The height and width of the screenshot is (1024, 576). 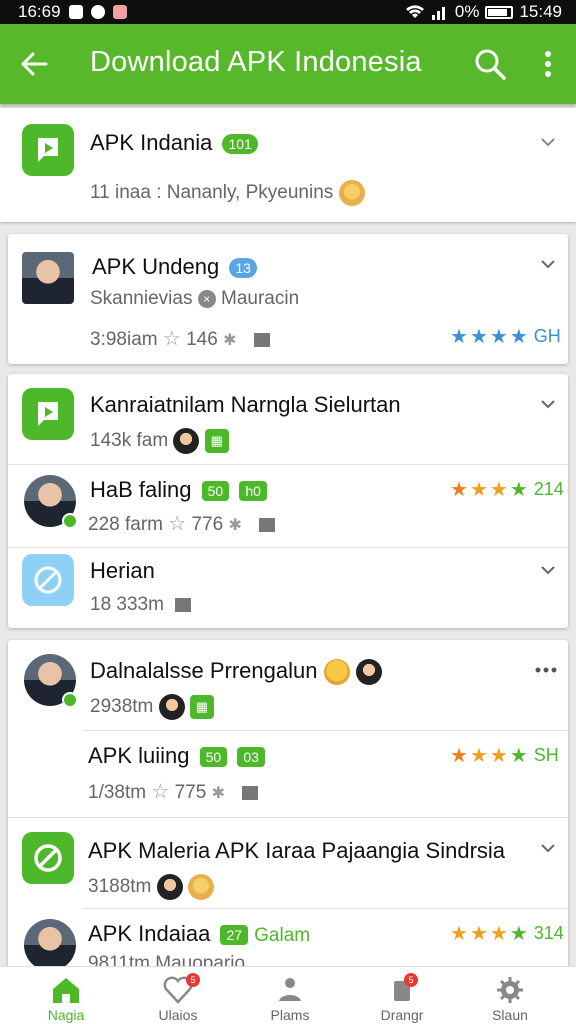 I want to click on arrow-left-icon, so click(x=34, y=64).